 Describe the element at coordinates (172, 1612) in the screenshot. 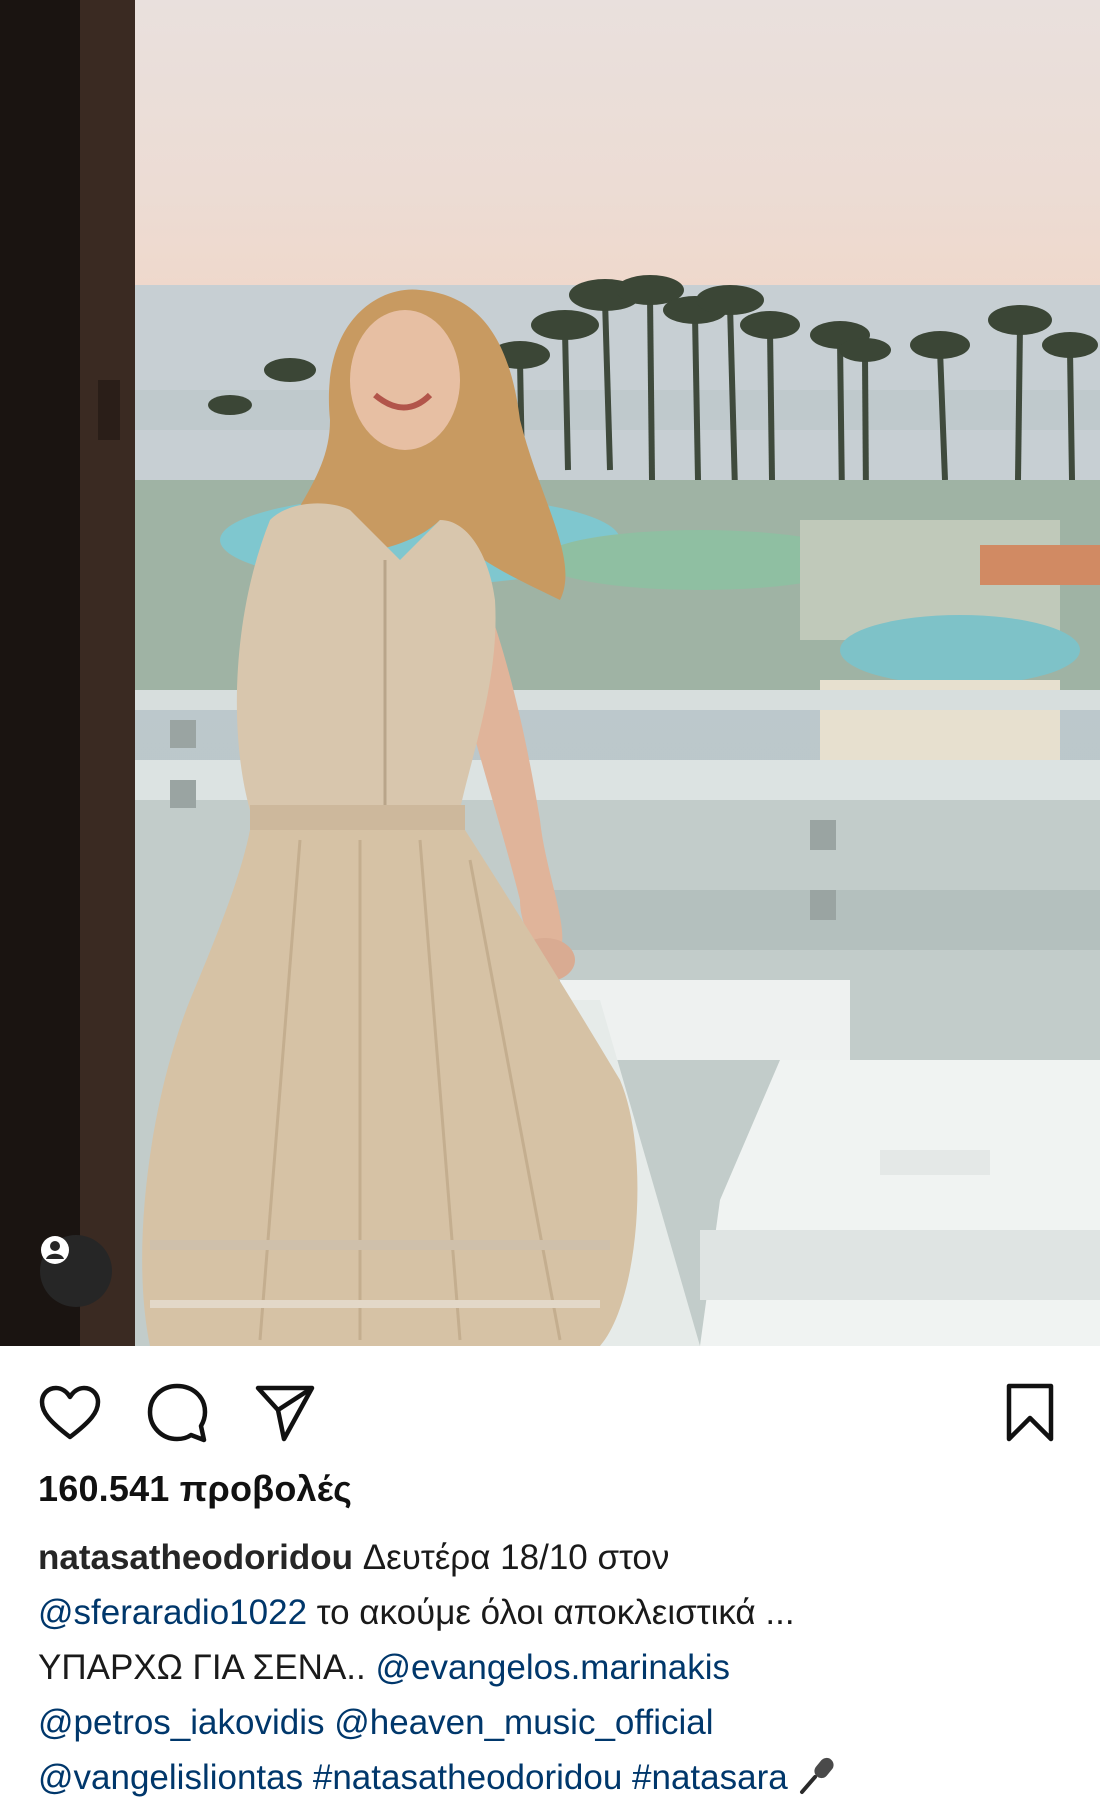

I see `mention-sferaradio: @sferaradio1022` at that location.